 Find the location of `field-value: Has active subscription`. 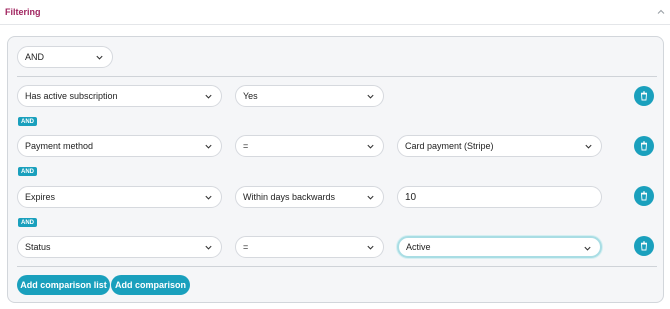

field-value: Has active subscription is located at coordinates (71, 96).